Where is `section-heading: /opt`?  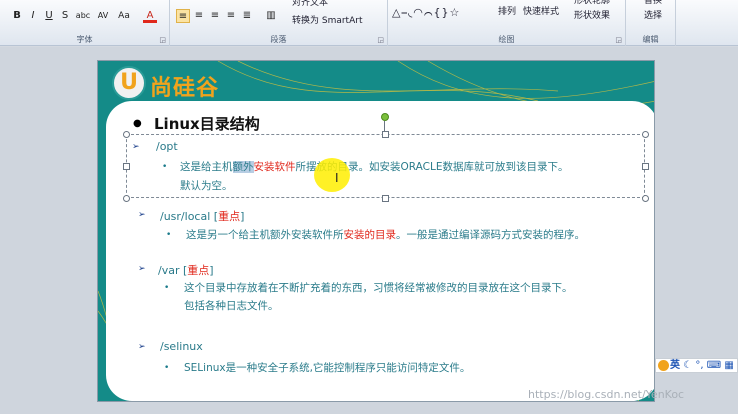 section-heading: /opt is located at coordinates (167, 146).